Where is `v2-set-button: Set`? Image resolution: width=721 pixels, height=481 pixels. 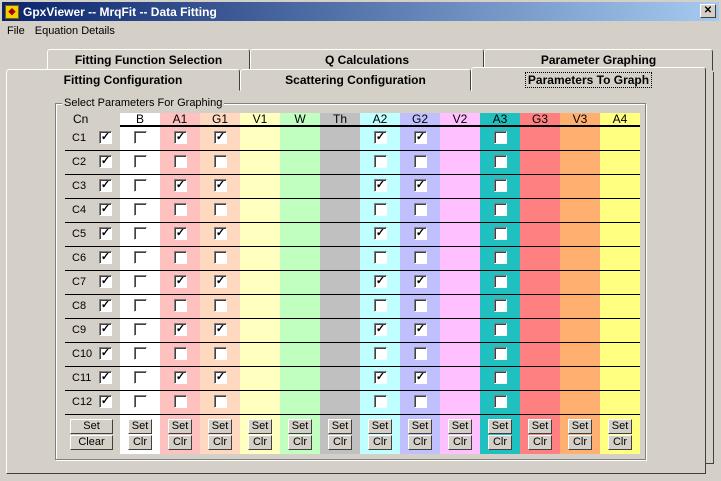
v2-set-button: Set is located at coordinates (460, 426).